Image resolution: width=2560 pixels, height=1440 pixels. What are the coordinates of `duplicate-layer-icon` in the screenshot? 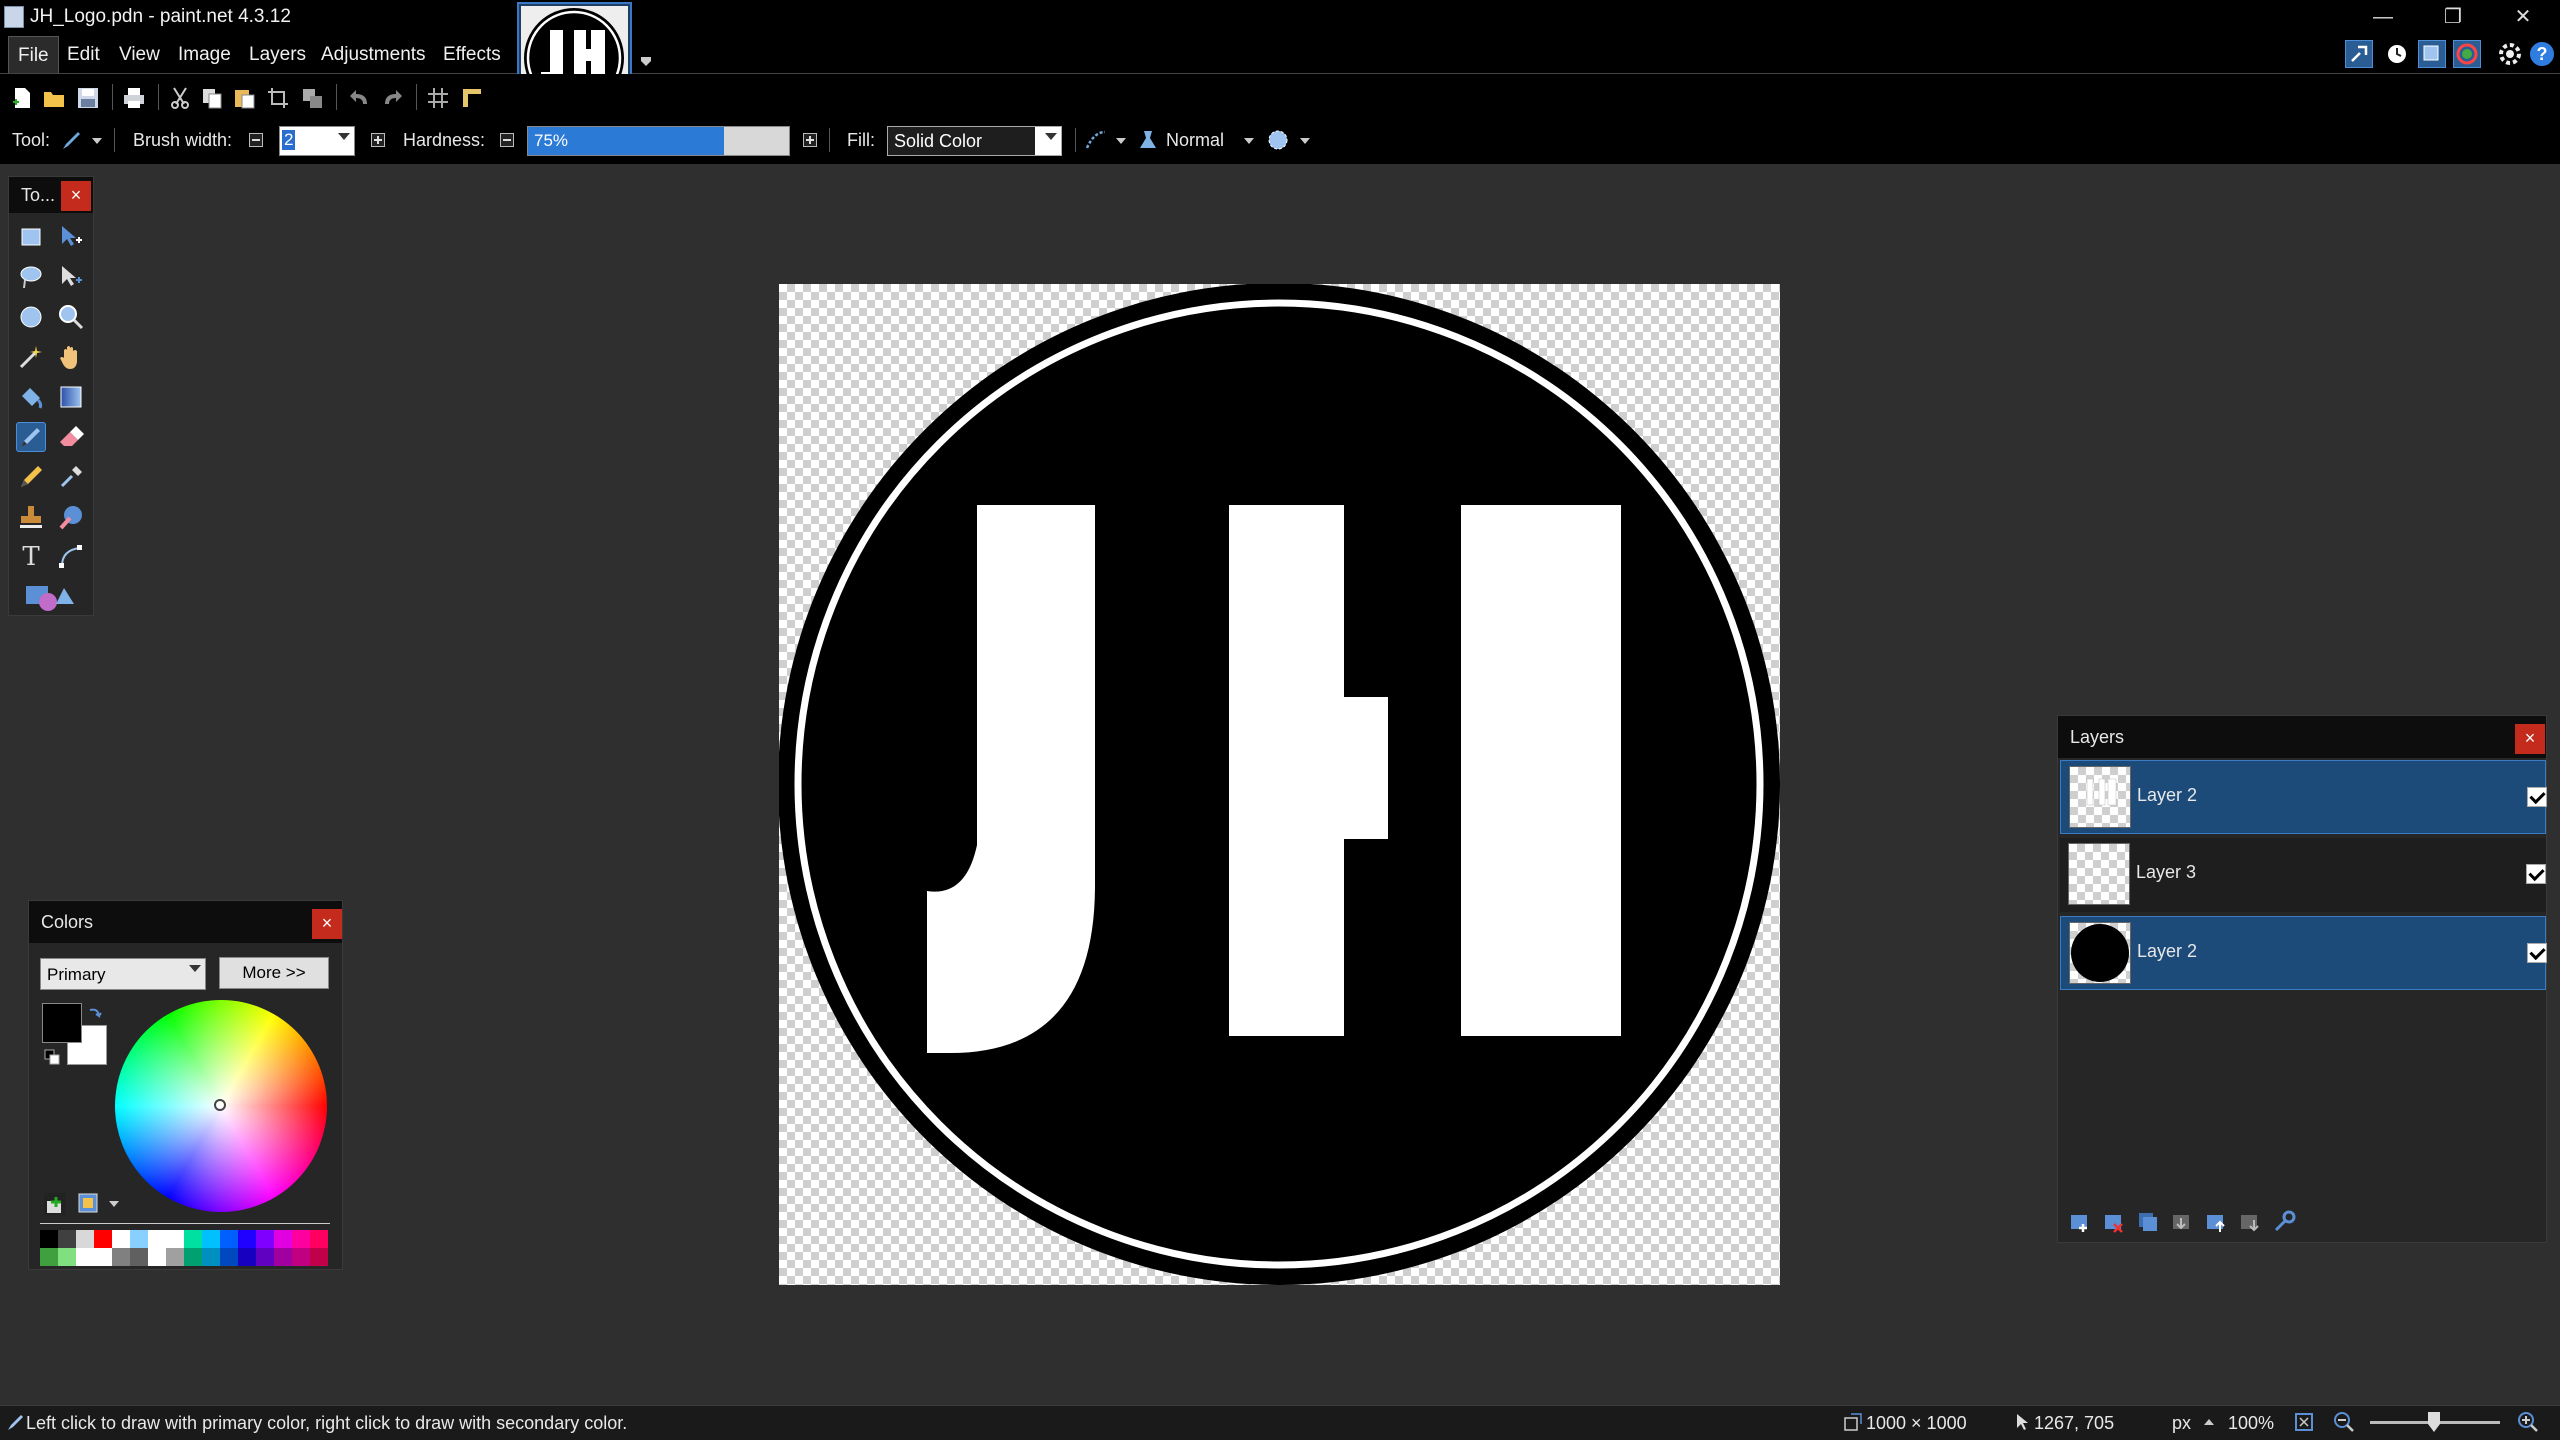 It's located at (2148, 1222).